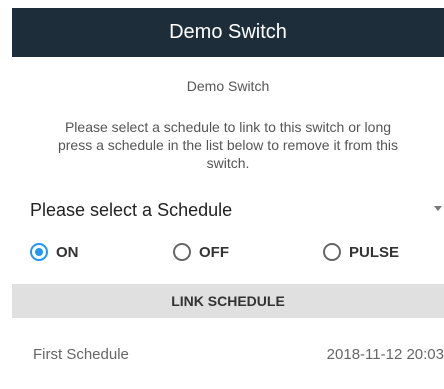 Image resolution: width=444 pixels, height=389 pixels. Describe the element at coordinates (131, 209) in the screenshot. I see `schedule-select-label: Please select a Schedule` at that location.